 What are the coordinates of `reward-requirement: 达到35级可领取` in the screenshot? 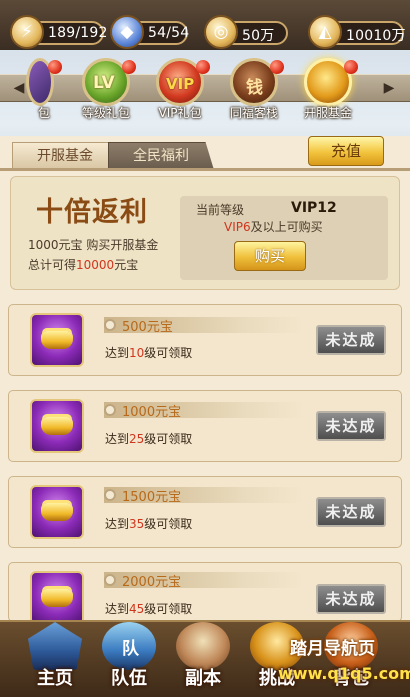 It's located at (149, 524).